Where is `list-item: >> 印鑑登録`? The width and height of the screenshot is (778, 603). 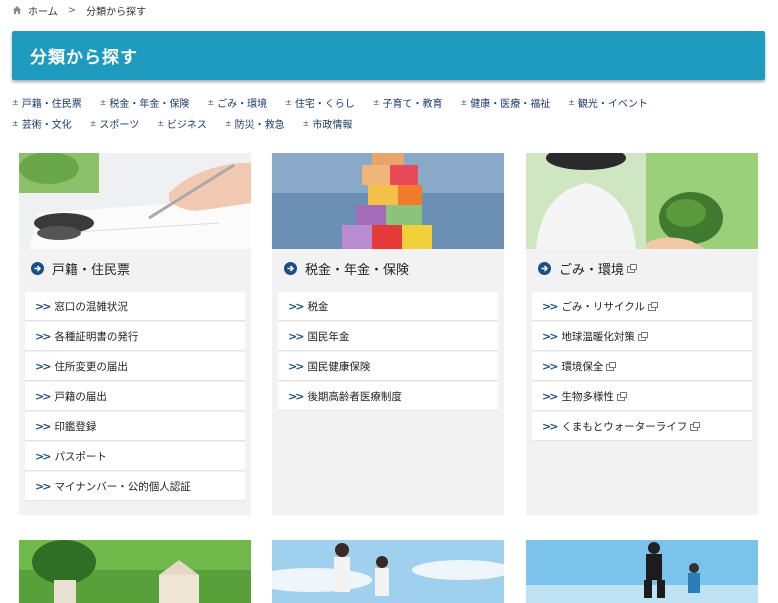
list-item: >> 印鑑登録 is located at coordinates (135, 426).